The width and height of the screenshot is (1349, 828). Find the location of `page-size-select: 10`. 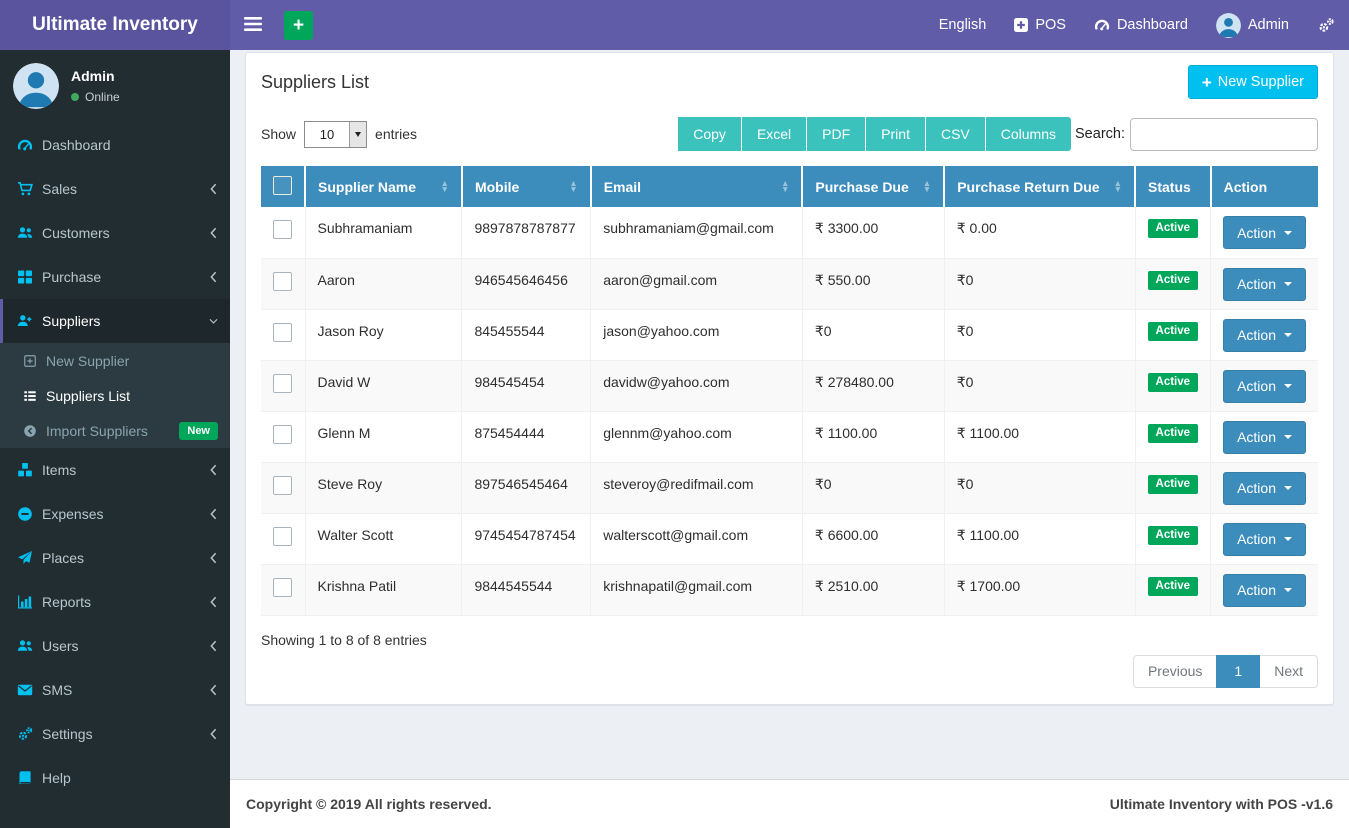

page-size-select: 10 is located at coordinates (336, 134).